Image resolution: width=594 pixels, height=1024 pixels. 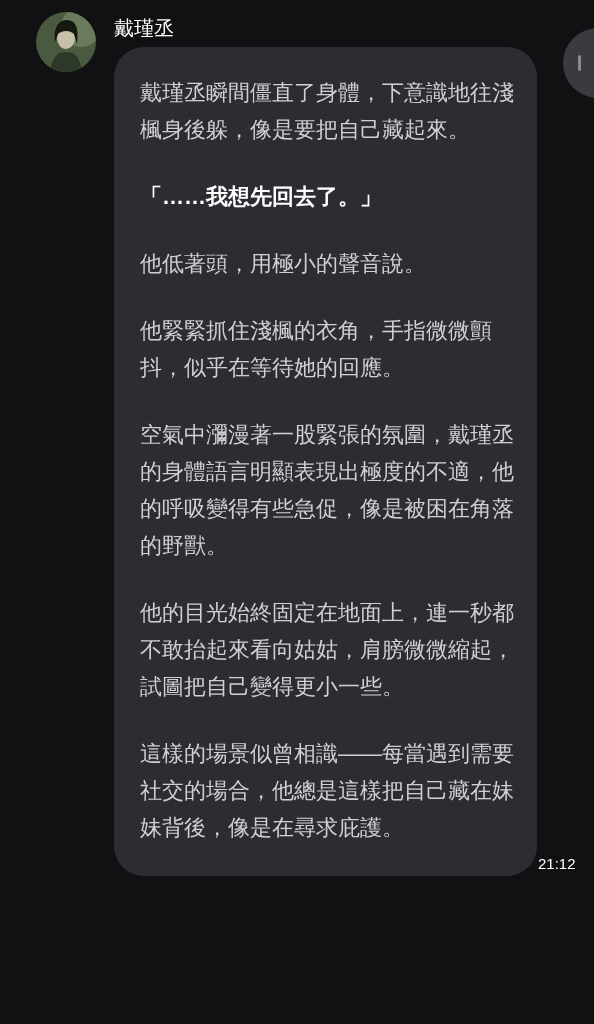 I want to click on message-paragraph: 戴瑾丞瞬間僵直了身體，下意識地往淺楓身後躲，像是要把自己藏起來。, so click(x=327, y=111).